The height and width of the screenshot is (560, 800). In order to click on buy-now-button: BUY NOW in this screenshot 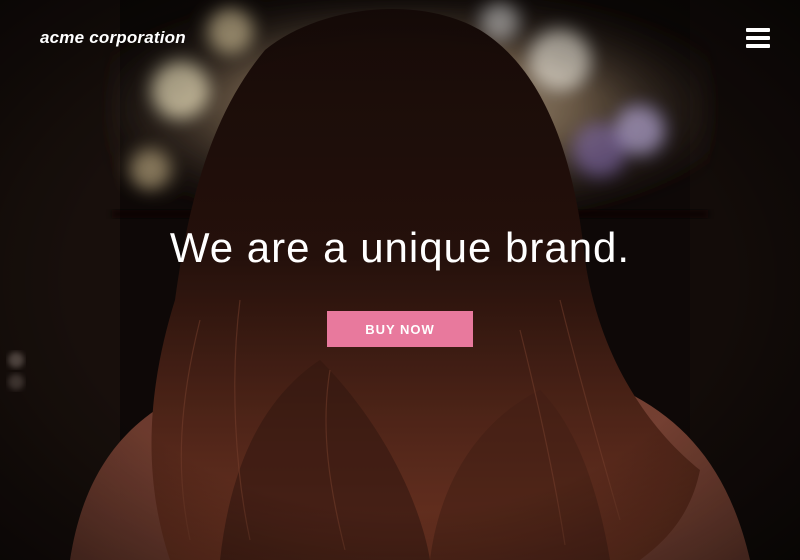, I will do `click(400, 329)`.